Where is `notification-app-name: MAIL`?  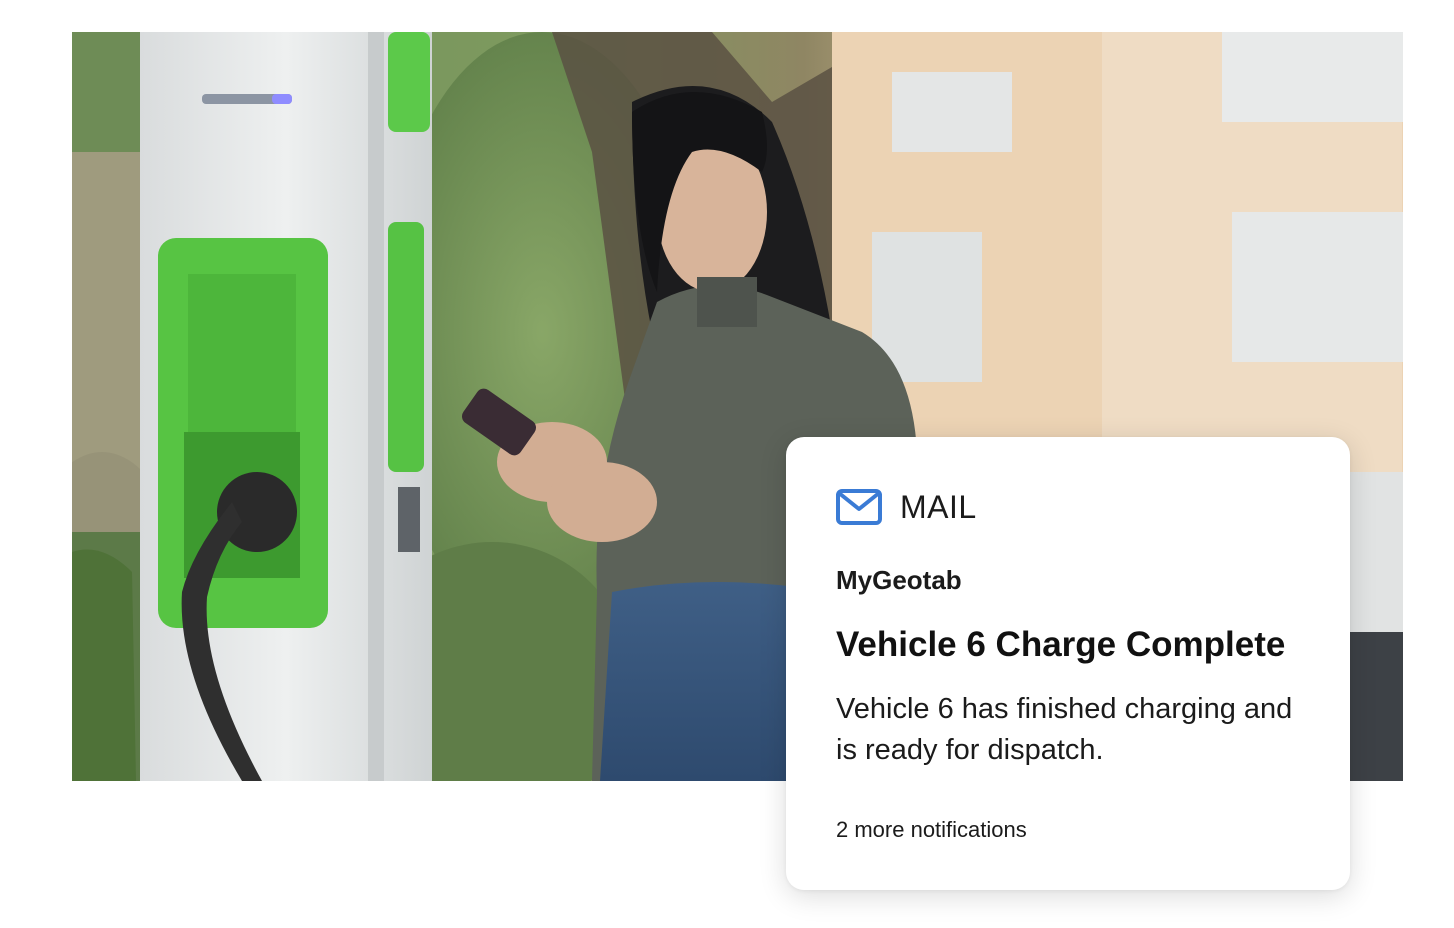 notification-app-name: MAIL is located at coordinates (938, 506).